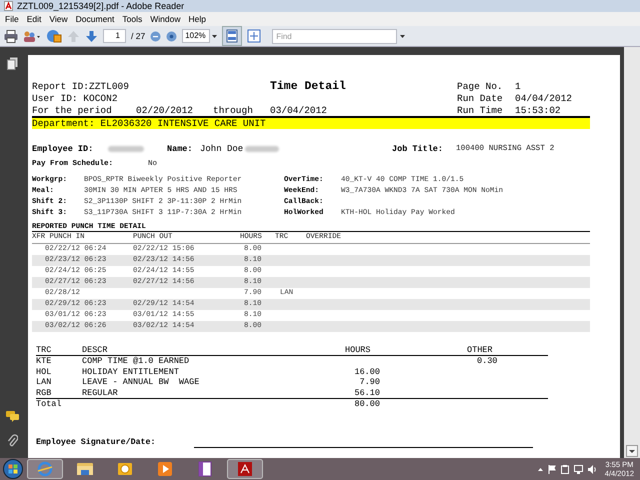 The image size is (640, 480). Describe the element at coordinates (518, 87) in the screenshot. I see `field-value: 1` at that location.